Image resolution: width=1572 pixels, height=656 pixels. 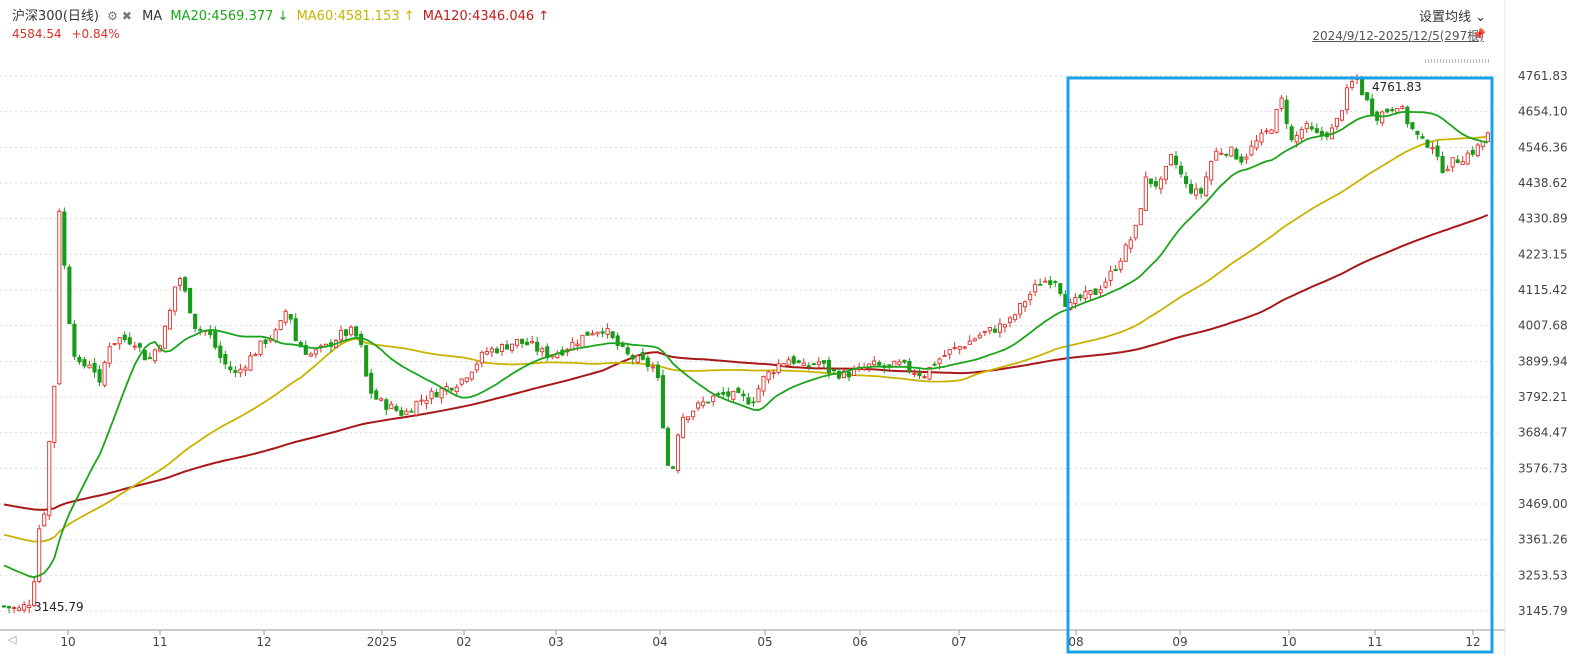 What do you see at coordinates (1543, 183) in the screenshot?
I see `y-tick-label: 4438.62` at bounding box center [1543, 183].